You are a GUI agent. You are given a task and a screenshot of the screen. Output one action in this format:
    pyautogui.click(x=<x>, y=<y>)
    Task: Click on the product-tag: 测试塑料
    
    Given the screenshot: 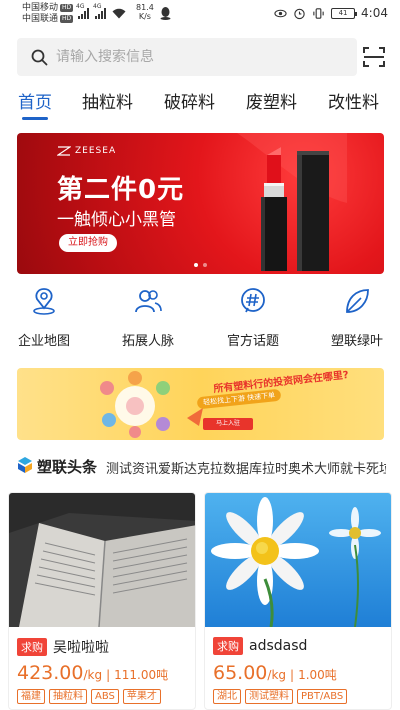 What is the action you would take?
    pyautogui.click(x=269, y=696)
    